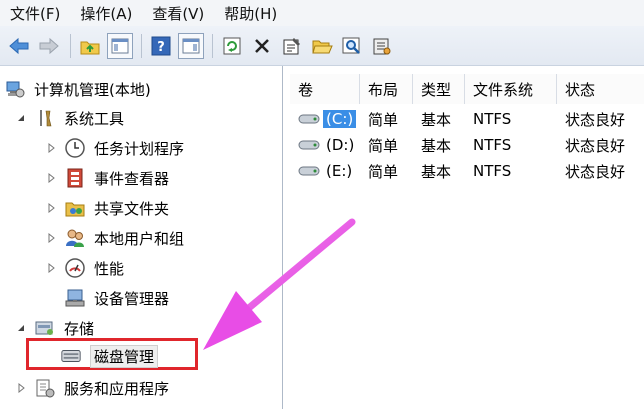  I want to click on volume-cell: (C:), so click(325, 119).